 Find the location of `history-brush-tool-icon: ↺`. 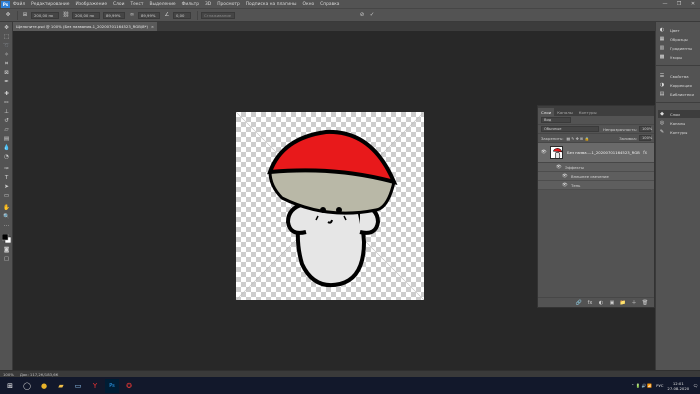

history-brush-tool-icon: ↺ is located at coordinates (6, 121).